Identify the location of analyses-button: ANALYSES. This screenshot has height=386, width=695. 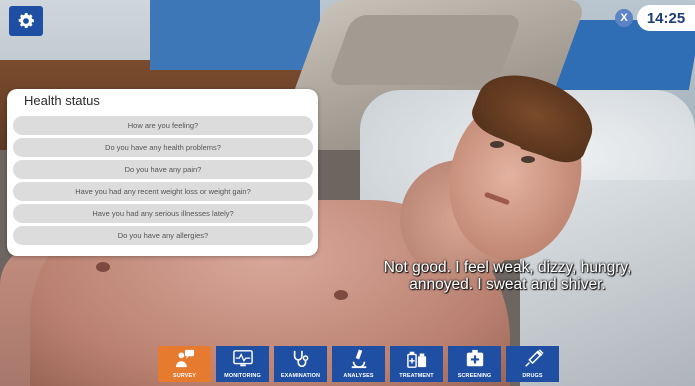
(358, 364).